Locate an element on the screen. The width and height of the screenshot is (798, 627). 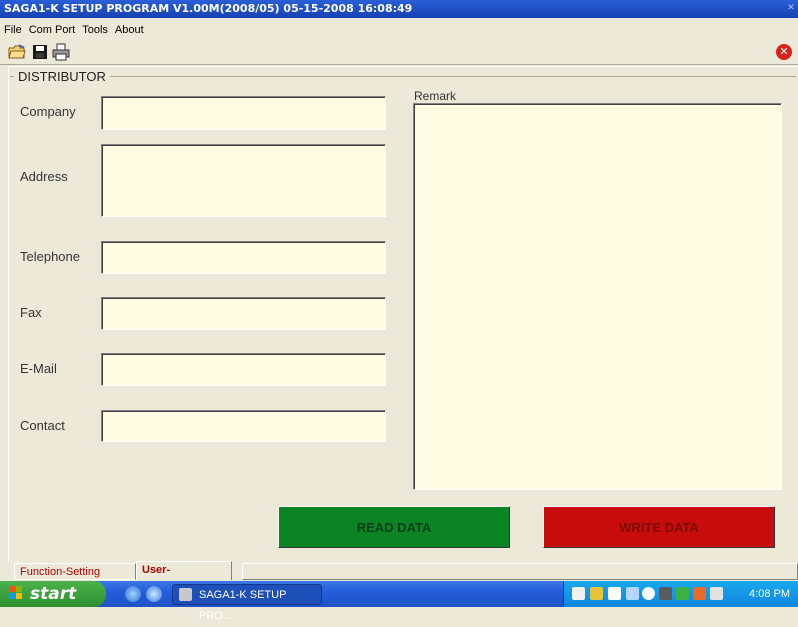
window-close-icon: ✕ is located at coordinates (791, 8).